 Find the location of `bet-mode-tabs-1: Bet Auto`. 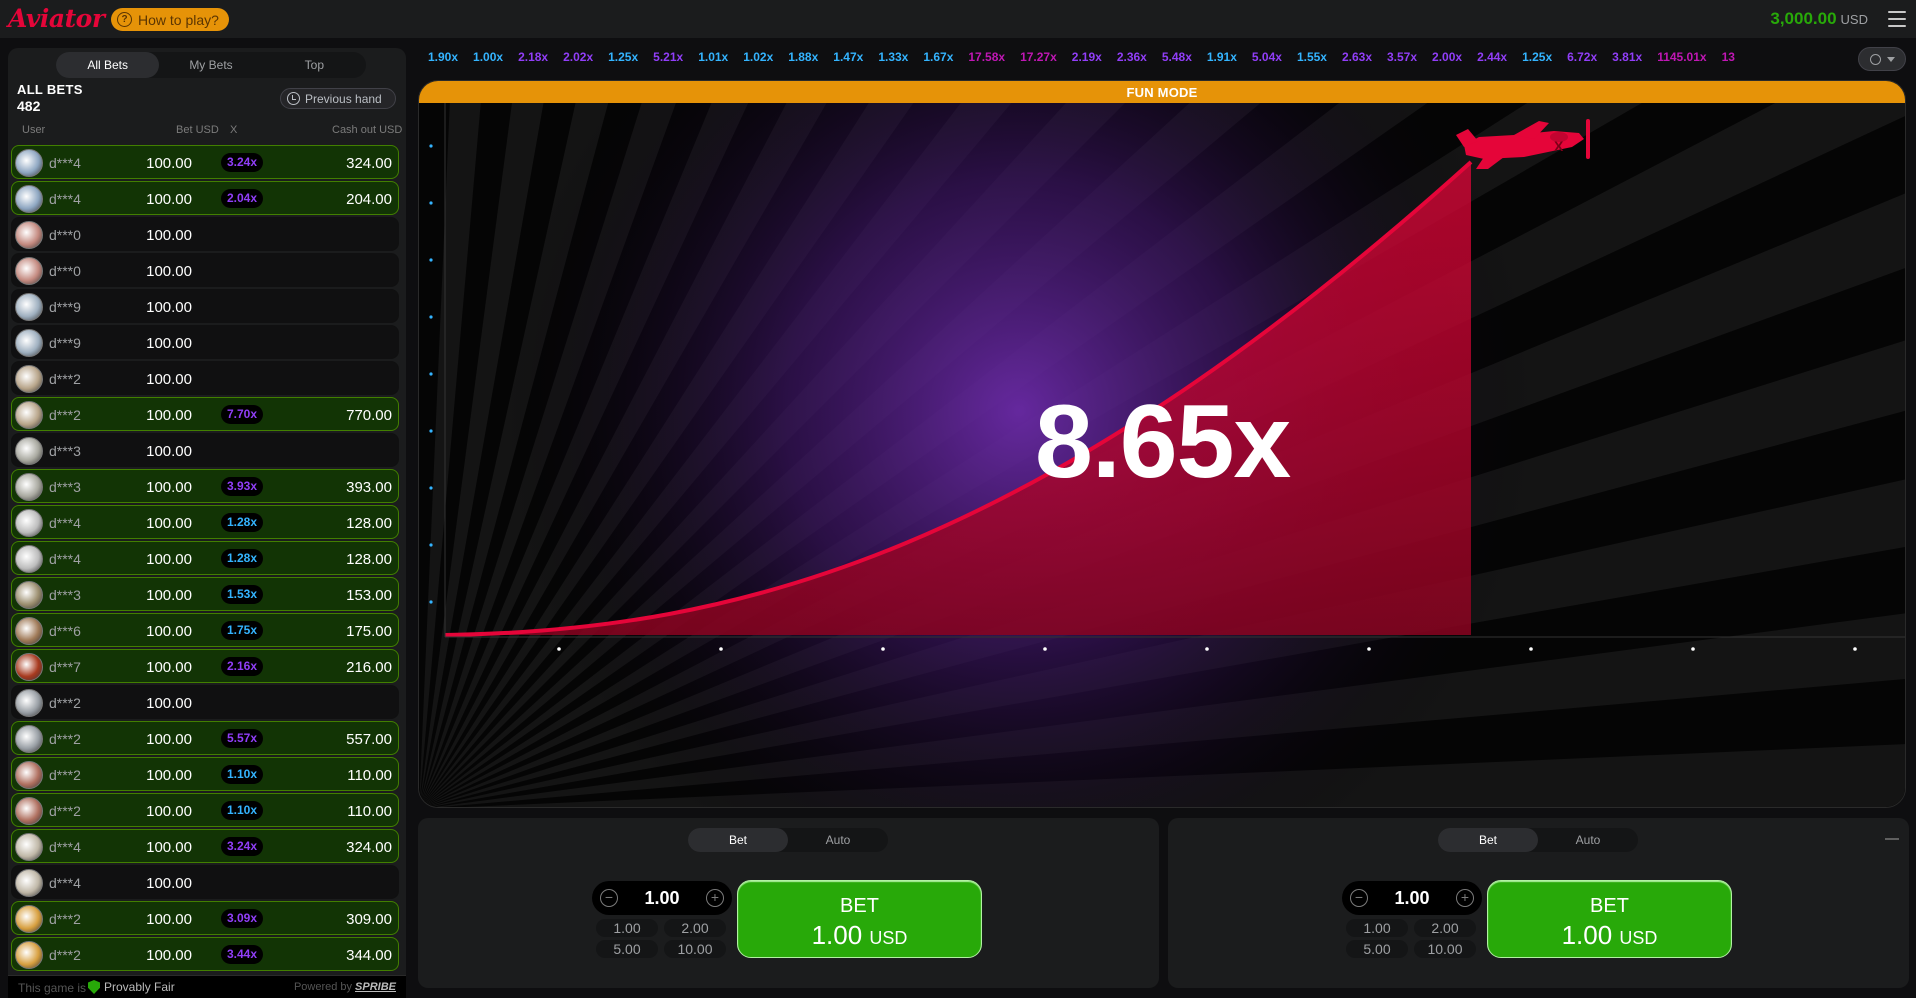

bet-mode-tabs-1: Bet Auto is located at coordinates (788, 840).